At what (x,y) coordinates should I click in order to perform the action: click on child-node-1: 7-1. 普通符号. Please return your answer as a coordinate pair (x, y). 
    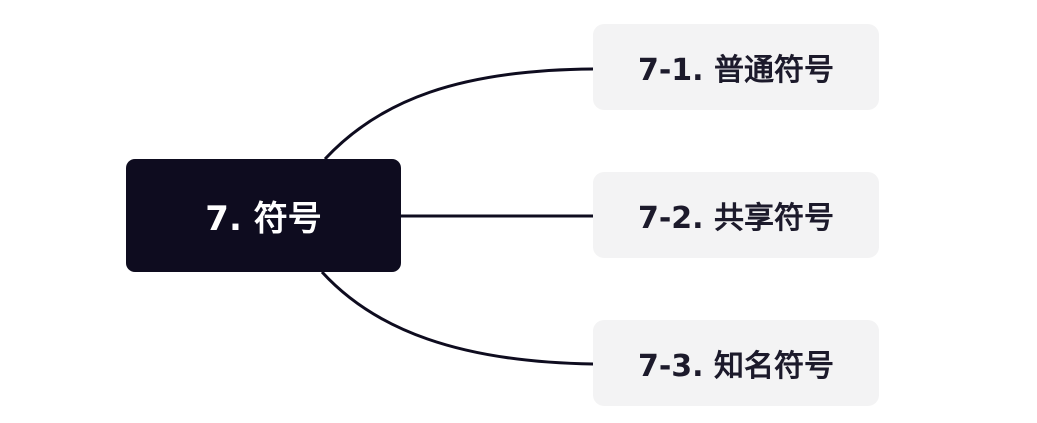
    Looking at the image, I should click on (736, 67).